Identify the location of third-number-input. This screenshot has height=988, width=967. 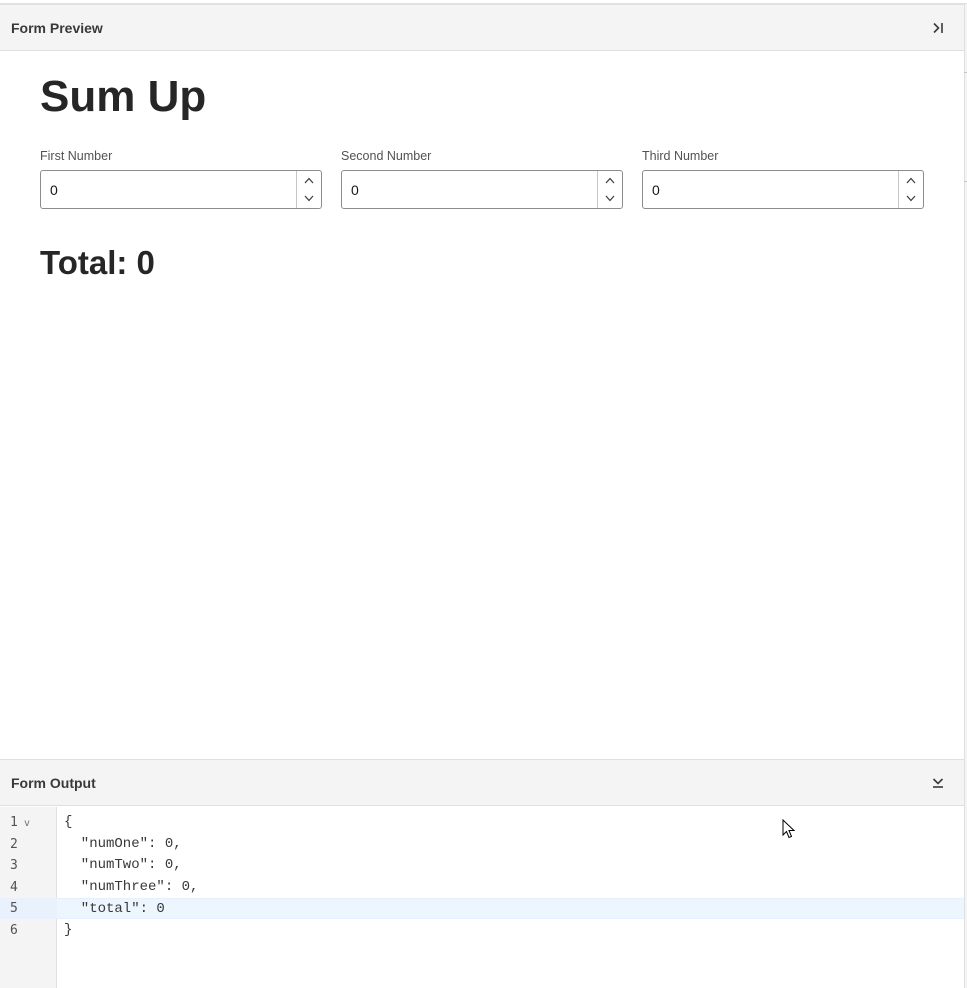
(770, 189).